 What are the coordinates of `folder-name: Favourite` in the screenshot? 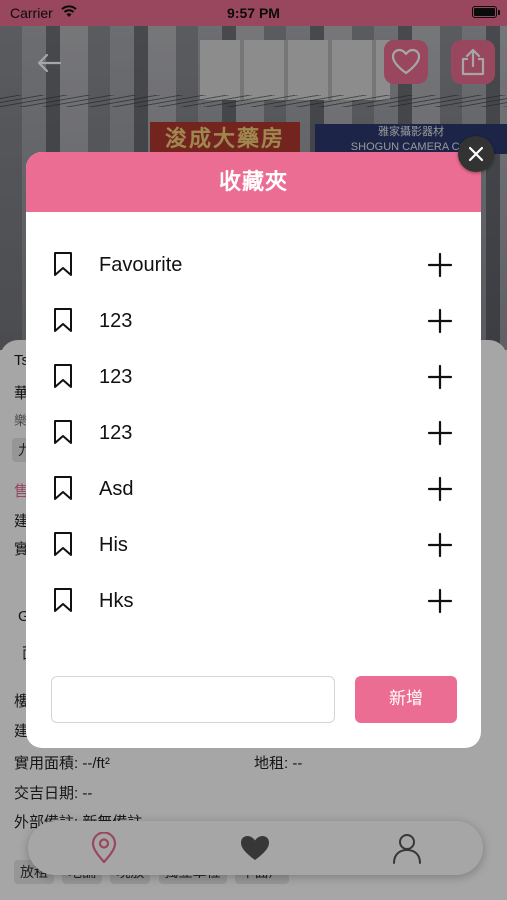 It's located at (141, 265).